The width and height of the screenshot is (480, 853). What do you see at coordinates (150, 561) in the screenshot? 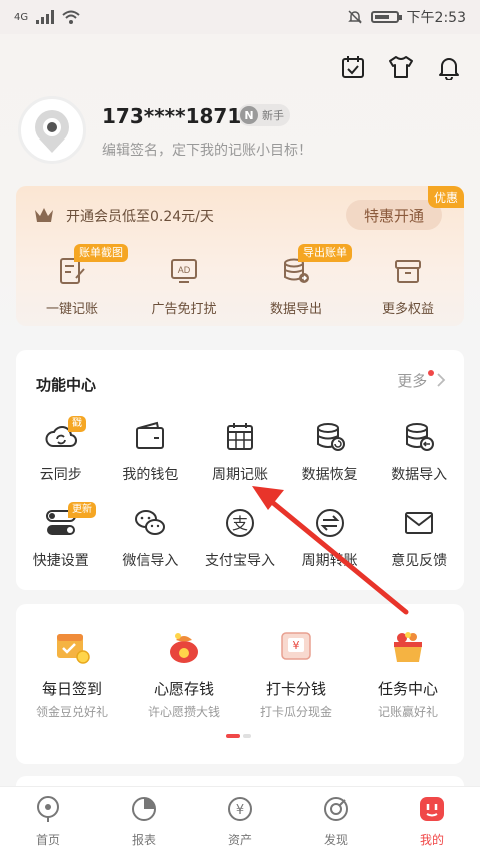
I see `feature-label: 微信导入` at bounding box center [150, 561].